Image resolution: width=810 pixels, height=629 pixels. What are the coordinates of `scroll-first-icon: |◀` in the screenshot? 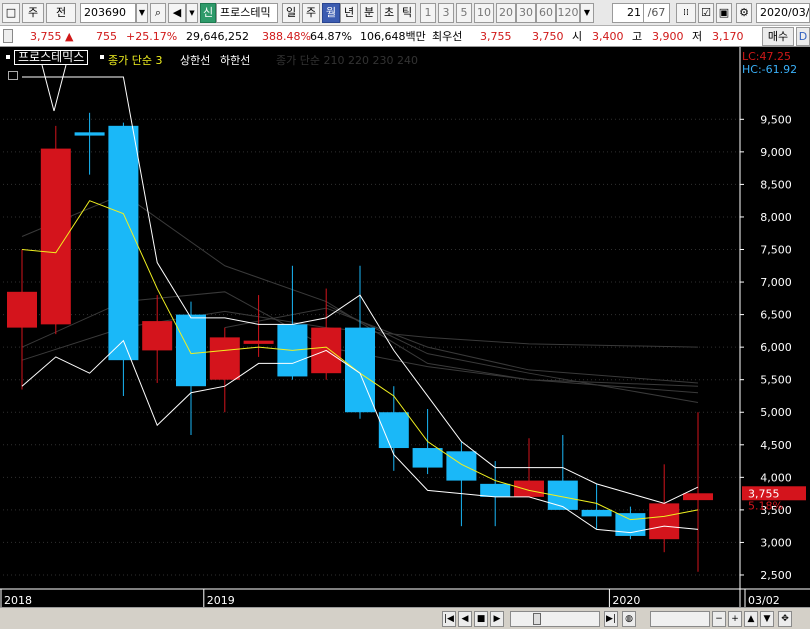 It's located at (449, 619).